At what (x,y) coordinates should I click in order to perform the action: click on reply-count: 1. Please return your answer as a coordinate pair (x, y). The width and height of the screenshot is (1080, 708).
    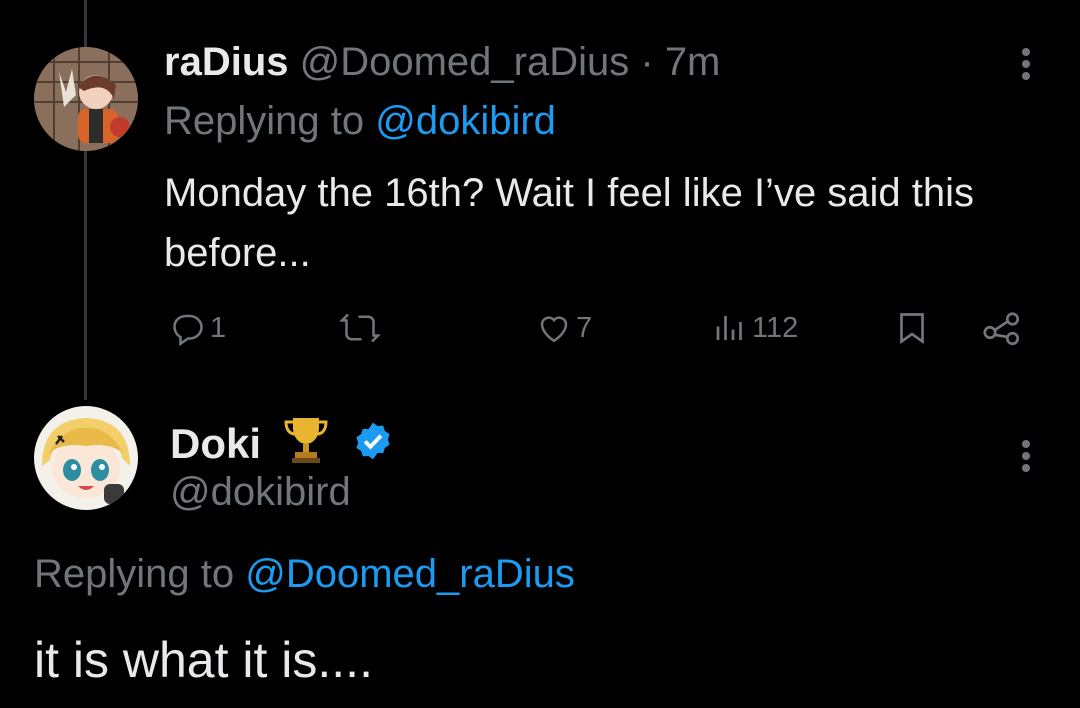
    Looking at the image, I should click on (218, 327).